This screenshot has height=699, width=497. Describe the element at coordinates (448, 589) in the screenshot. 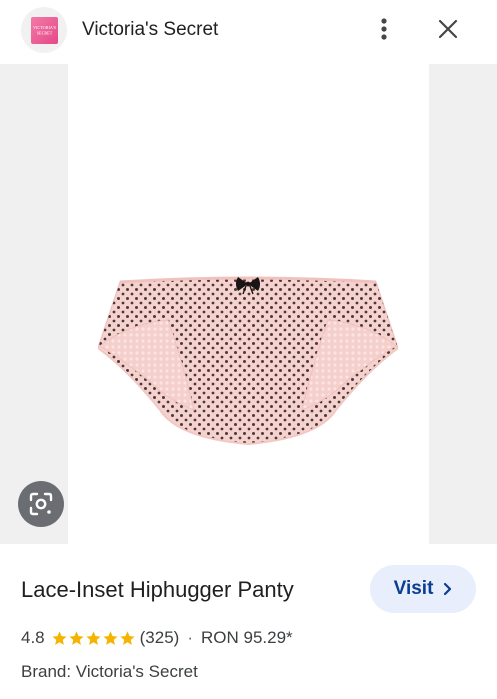

I see `chevron-right-icon` at that location.